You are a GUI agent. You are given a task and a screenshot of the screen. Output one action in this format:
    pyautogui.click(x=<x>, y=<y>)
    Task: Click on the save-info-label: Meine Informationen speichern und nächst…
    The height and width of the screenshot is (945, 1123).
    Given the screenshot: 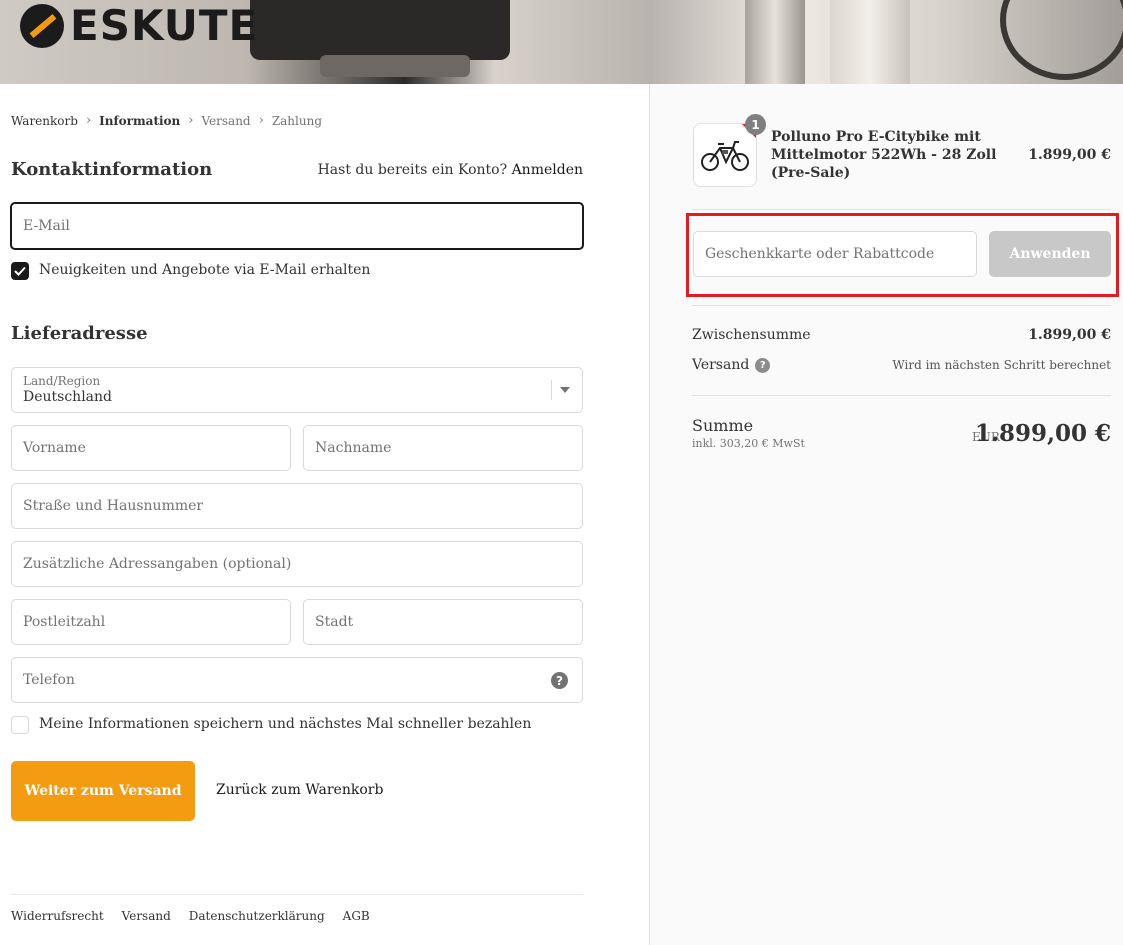 What is the action you would take?
    pyautogui.click(x=285, y=724)
    